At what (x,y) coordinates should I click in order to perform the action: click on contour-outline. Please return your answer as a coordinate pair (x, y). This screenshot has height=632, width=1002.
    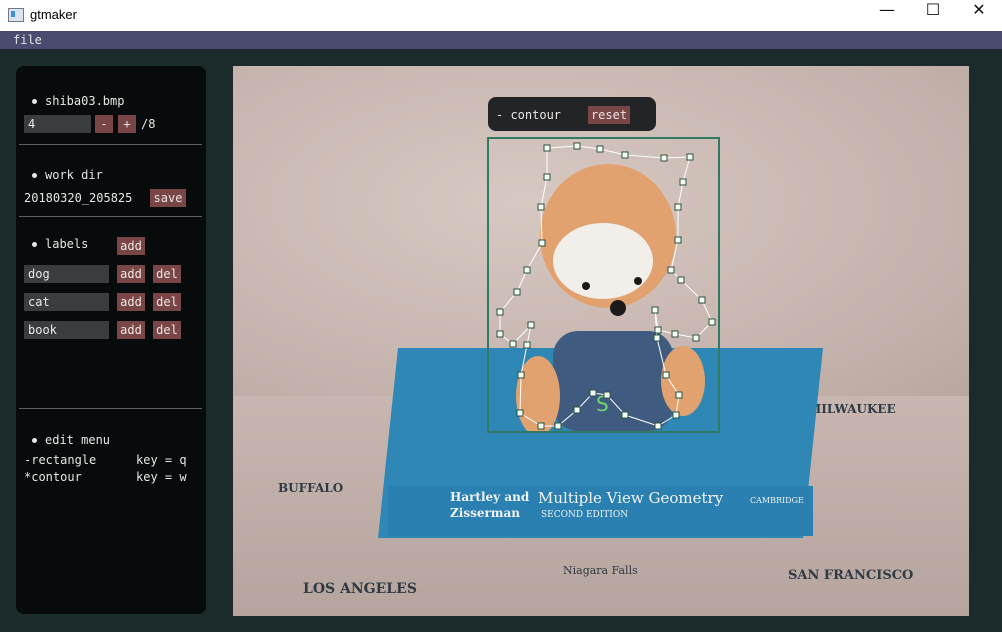
    Looking at the image, I should click on (606, 286).